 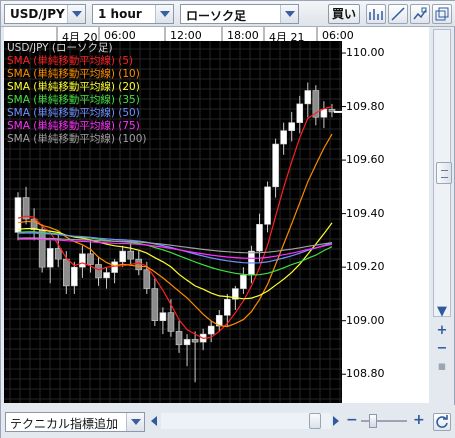 What do you see at coordinates (77, 139) in the screenshot?
I see `legend-item: SMA (単純移動平均線) (100)` at bounding box center [77, 139].